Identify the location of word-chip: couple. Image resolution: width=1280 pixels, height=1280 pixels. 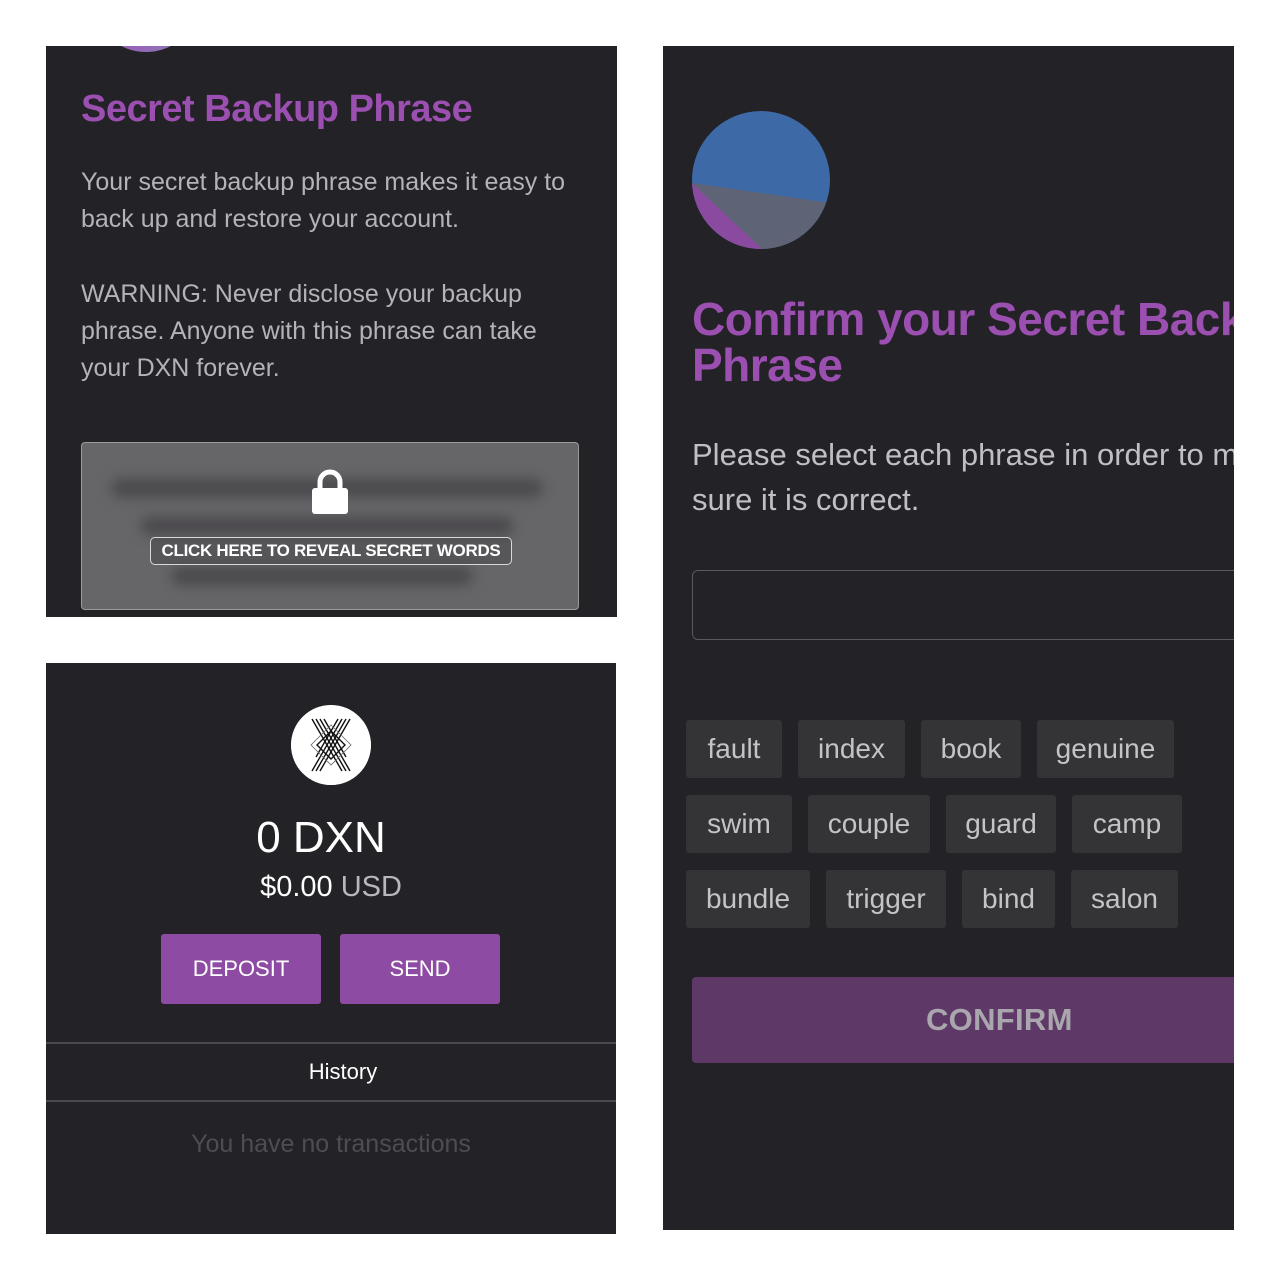
(869, 824).